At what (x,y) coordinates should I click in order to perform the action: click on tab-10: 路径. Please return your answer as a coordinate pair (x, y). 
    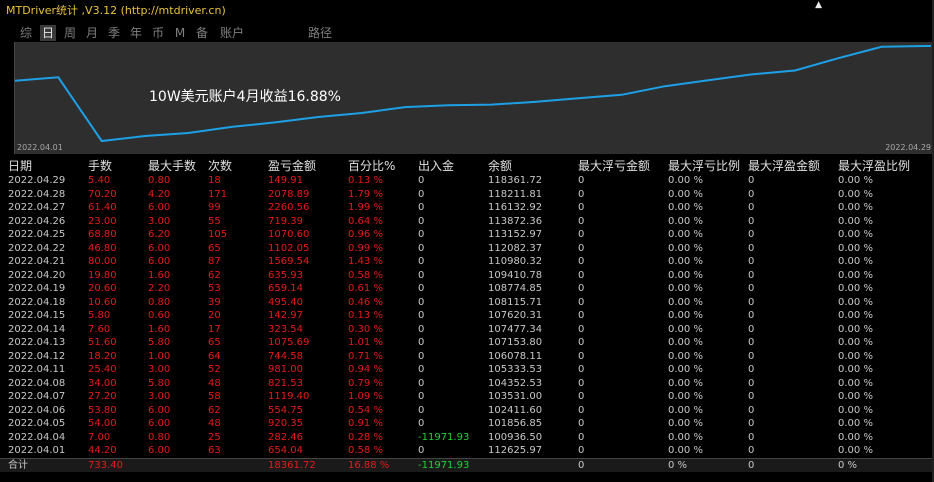
    Looking at the image, I should click on (320, 33).